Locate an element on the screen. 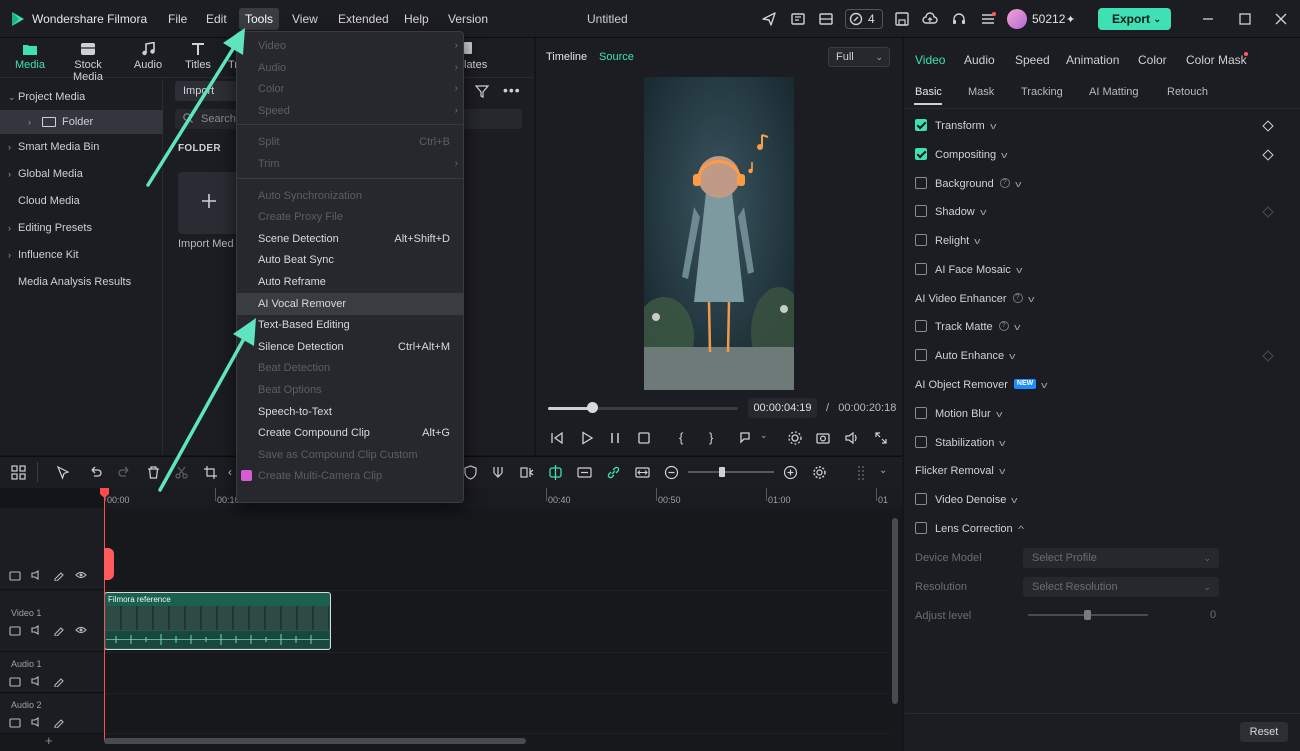  property-background: Background? v is located at coordinates (968, 184).